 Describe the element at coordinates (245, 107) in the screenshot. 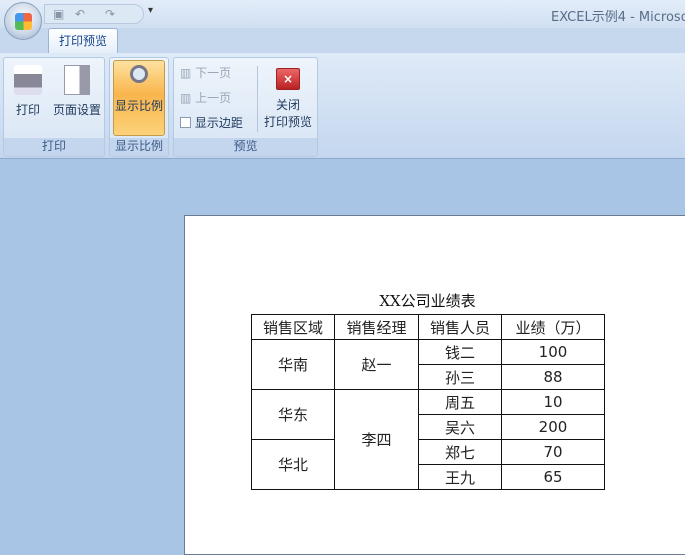

I see `preview-group: ▥ 下一页 ▥ 上一页 显示边距 × 关闭 打印预览 预览` at that location.